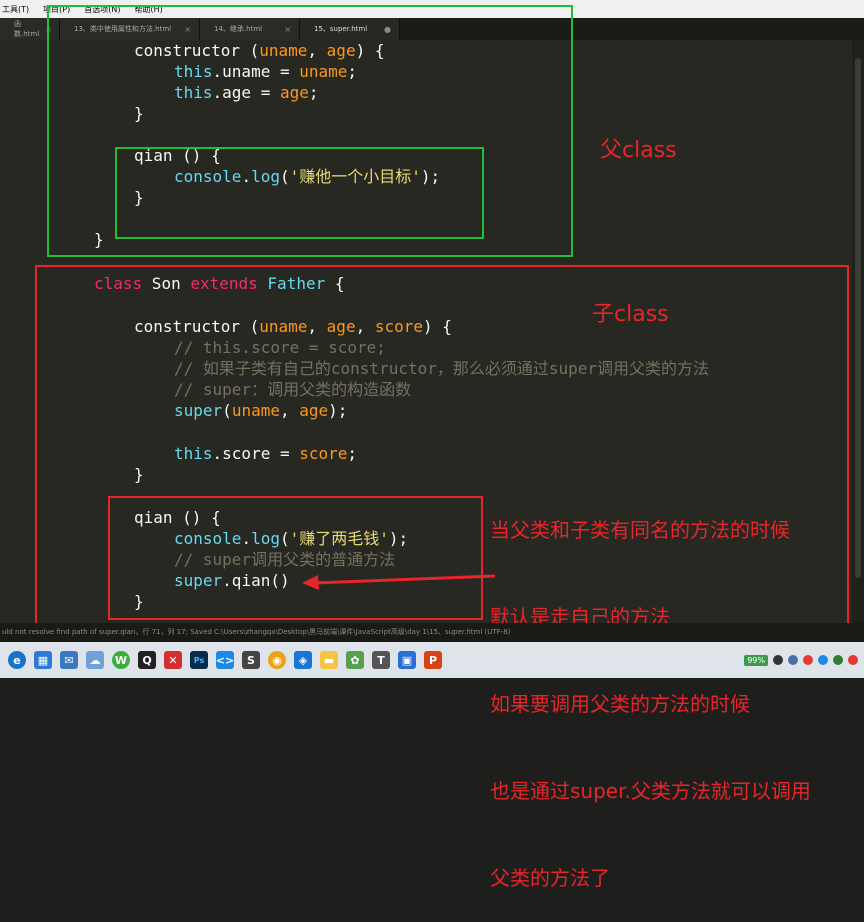  I want to click on explanation-line: 如果要调用父类的方法的时候, so click(620, 704).